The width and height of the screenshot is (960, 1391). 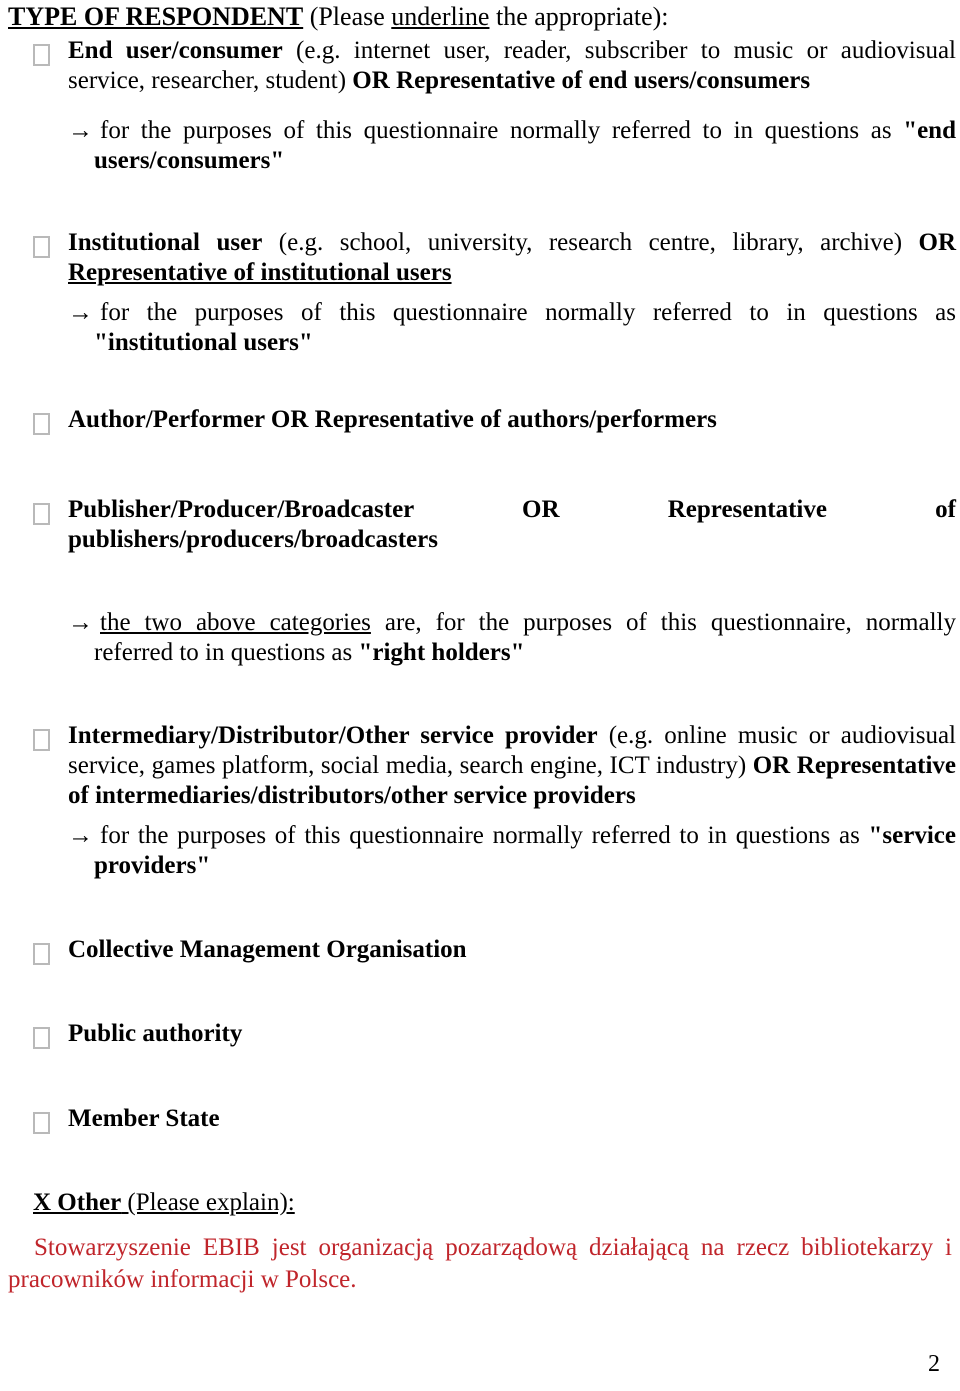 What do you see at coordinates (512, 1034) in the screenshot?
I see `option-label-public-authority: Public authority` at bounding box center [512, 1034].